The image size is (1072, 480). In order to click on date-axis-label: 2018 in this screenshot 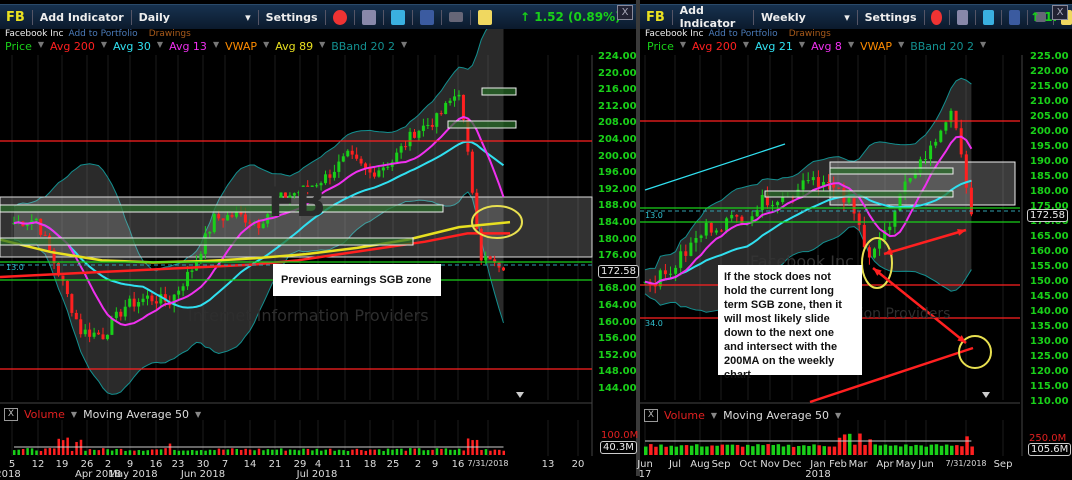, I will do `click(10, 474)`.